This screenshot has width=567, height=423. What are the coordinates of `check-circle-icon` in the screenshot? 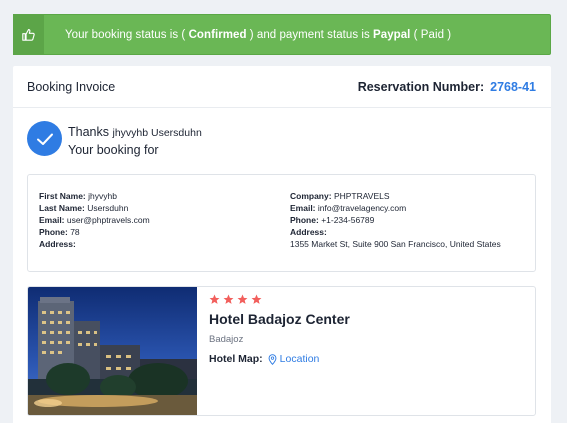 It's located at (44, 138).